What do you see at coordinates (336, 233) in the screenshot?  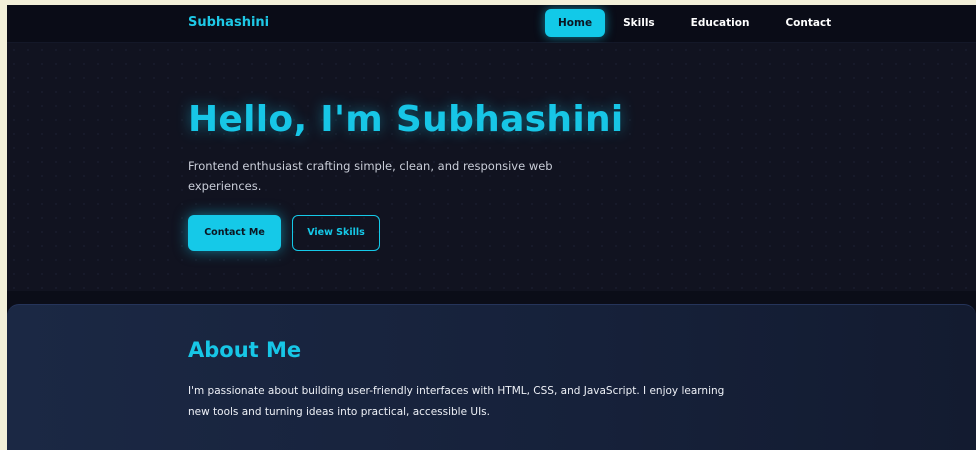 I see `view-skills-button: View Skills` at bounding box center [336, 233].